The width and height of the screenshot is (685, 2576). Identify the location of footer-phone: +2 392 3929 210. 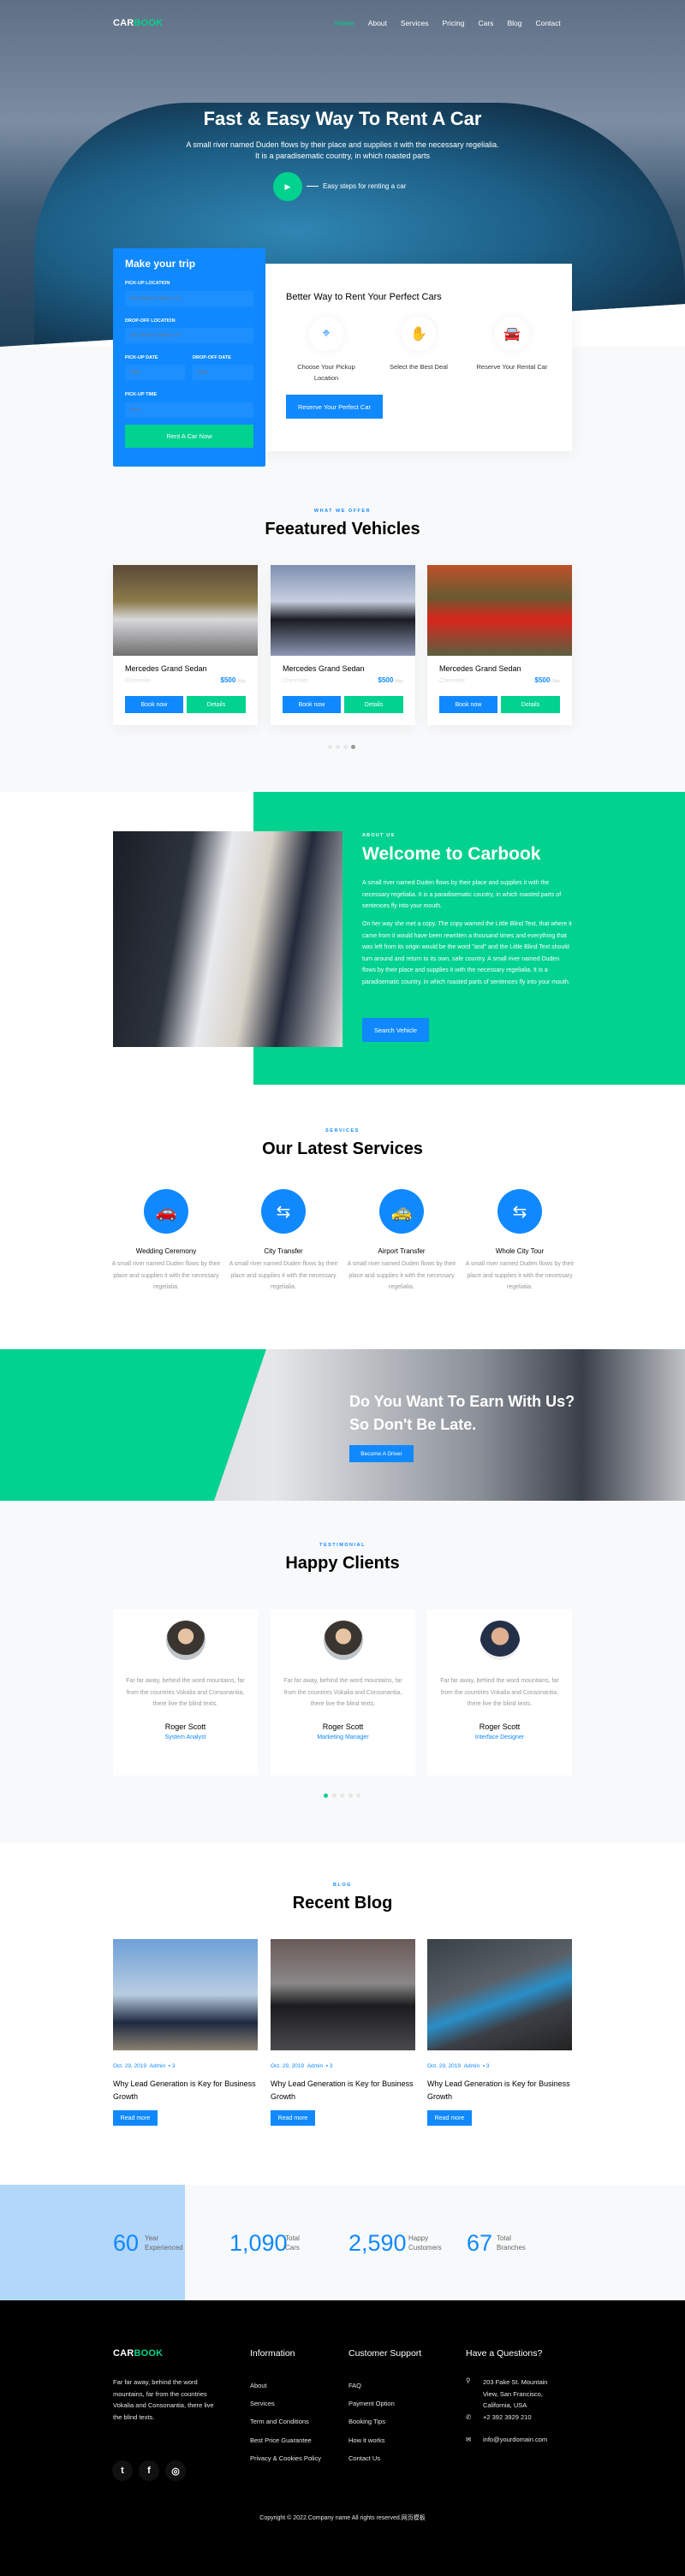
(507, 2417).